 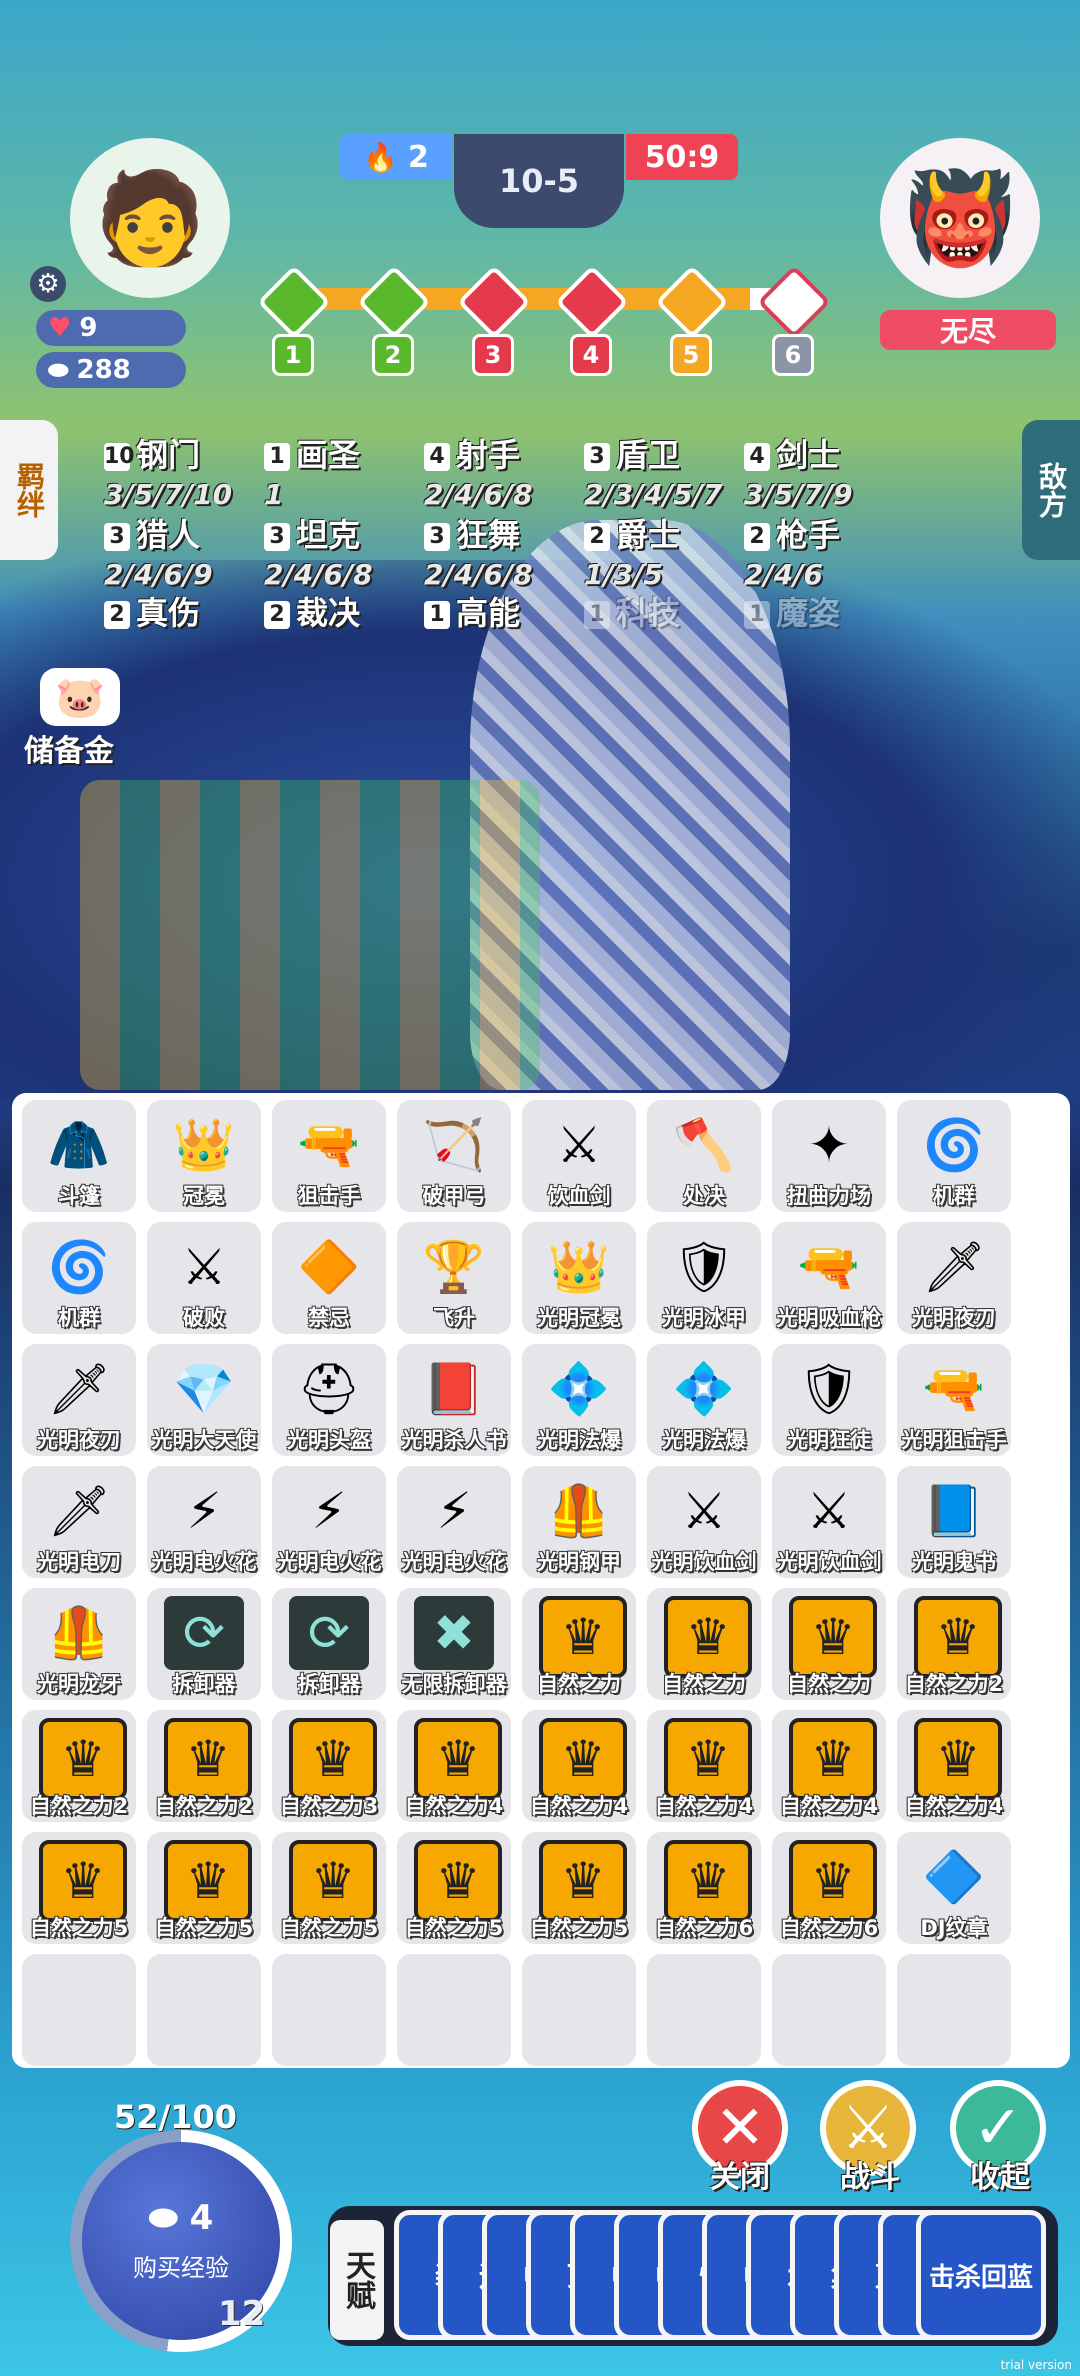 What do you see at coordinates (312, 612) in the screenshot?
I see `trait-item: 2 裁决` at bounding box center [312, 612].